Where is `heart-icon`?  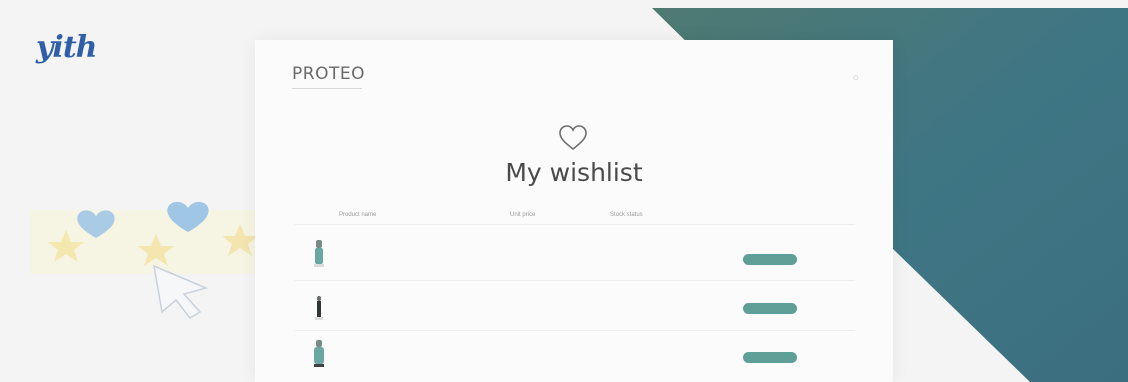 heart-icon is located at coordinates (573, 138).